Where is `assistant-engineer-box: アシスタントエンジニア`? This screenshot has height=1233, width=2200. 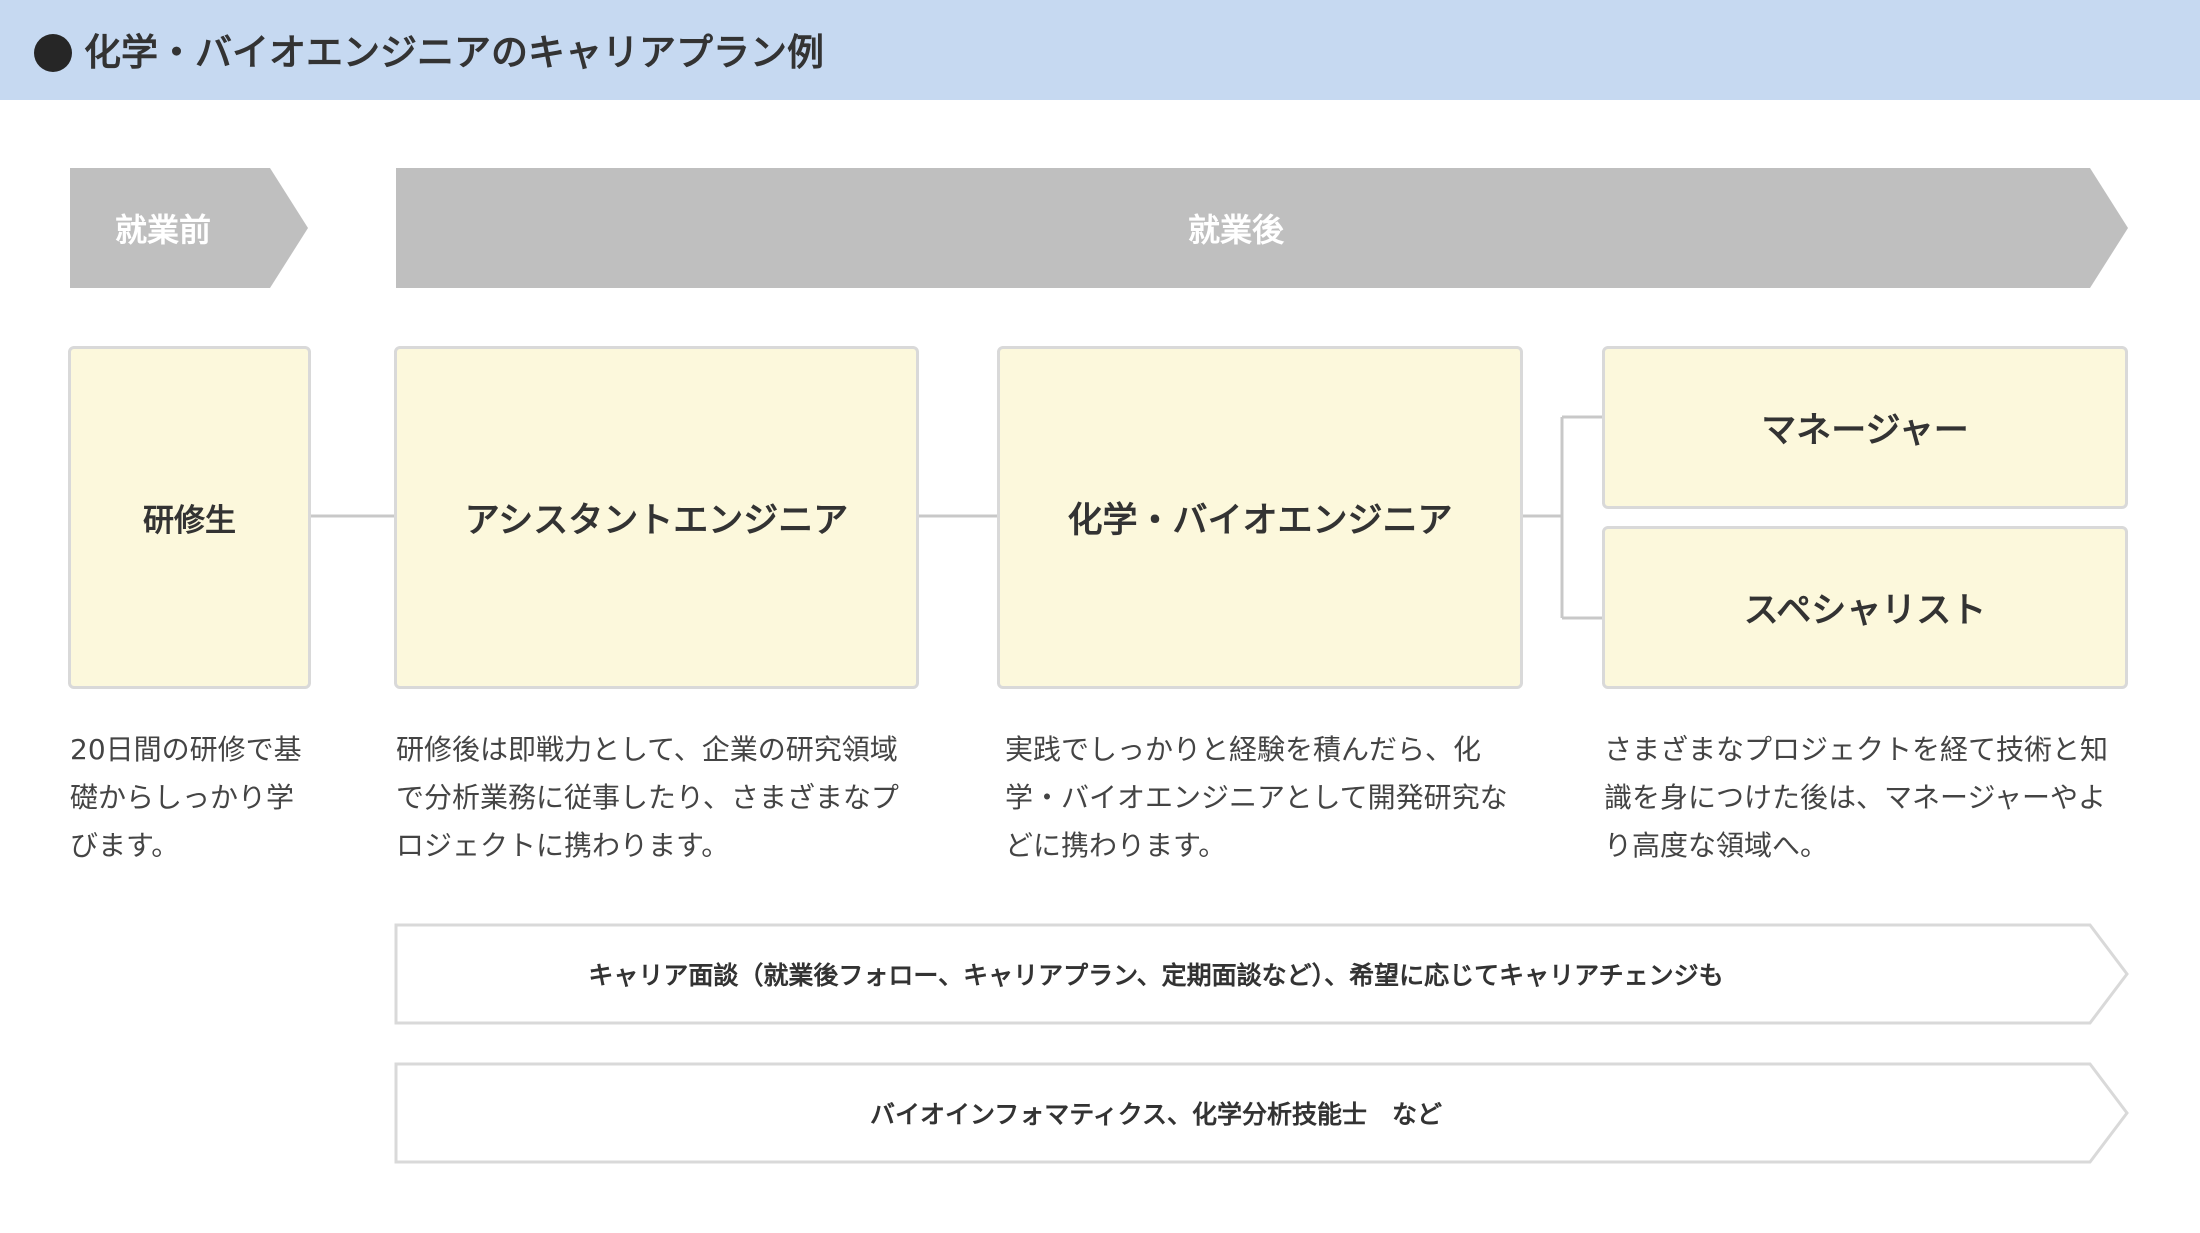 assistant-engineer-box: アシスタントエンジニア is located at coordinates (656, 517).